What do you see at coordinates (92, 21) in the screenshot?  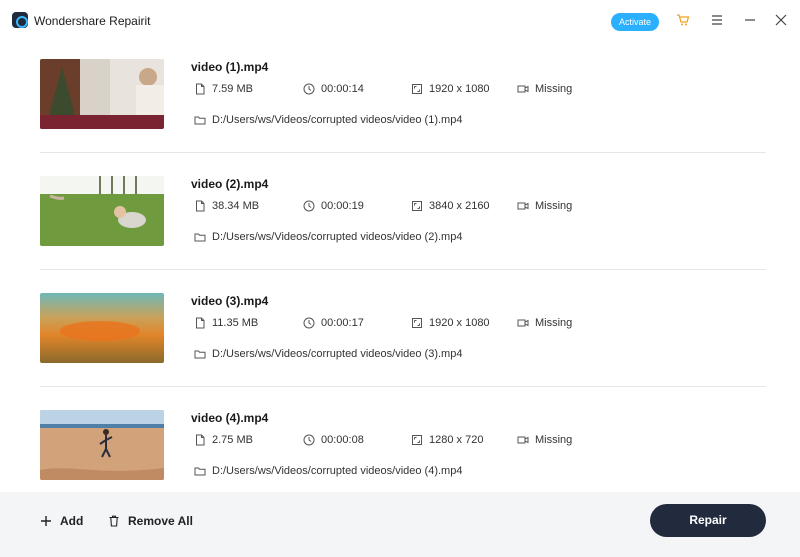 I see `app-title: Wondershare Repairit` at bounding box center [92, 21].